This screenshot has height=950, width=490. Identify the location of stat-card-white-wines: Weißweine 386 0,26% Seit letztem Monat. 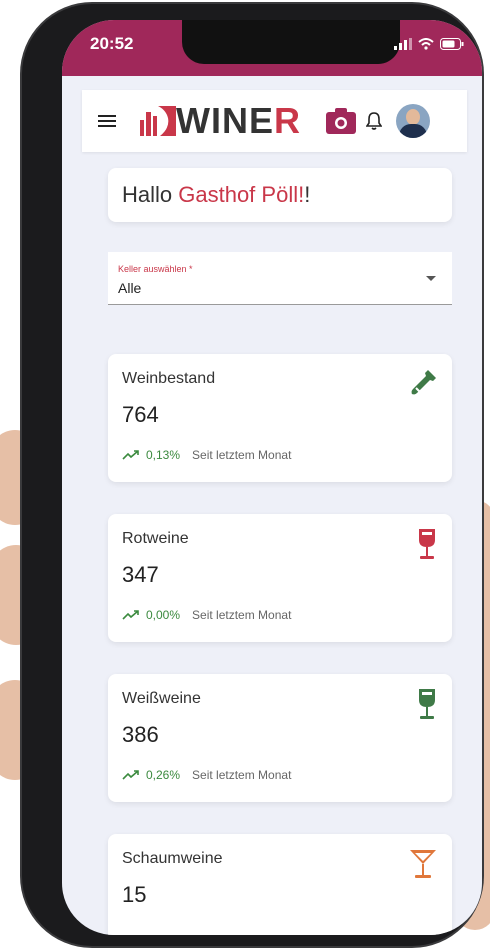
(280, 738).